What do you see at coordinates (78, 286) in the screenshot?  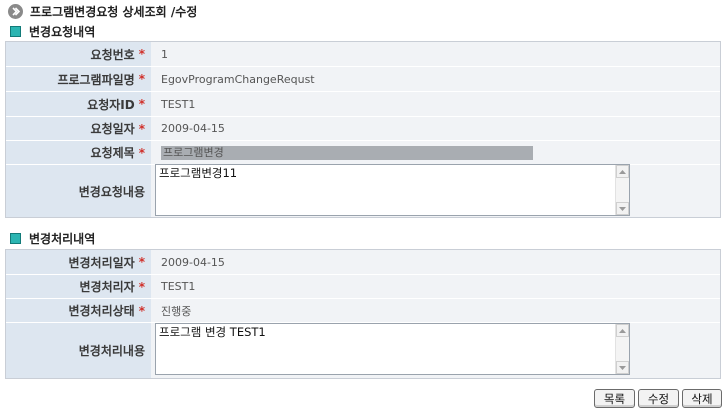 I see `field-label: 변경처리자 *` at bounding box center [78, 286].